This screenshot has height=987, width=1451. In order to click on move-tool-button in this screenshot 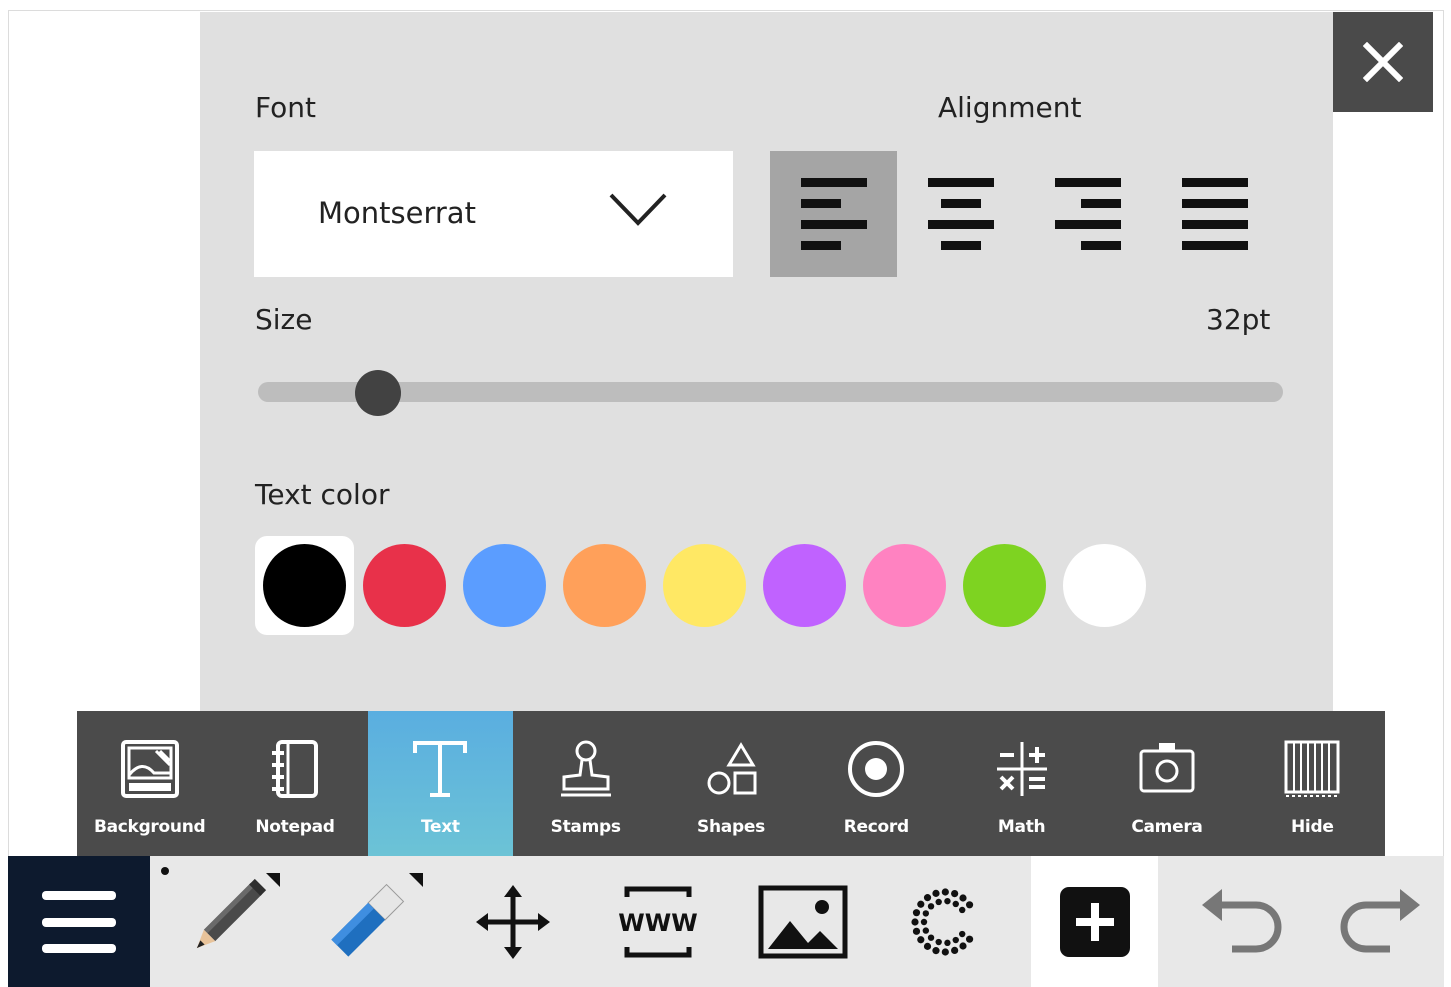, I will do `click(513, 921)`.